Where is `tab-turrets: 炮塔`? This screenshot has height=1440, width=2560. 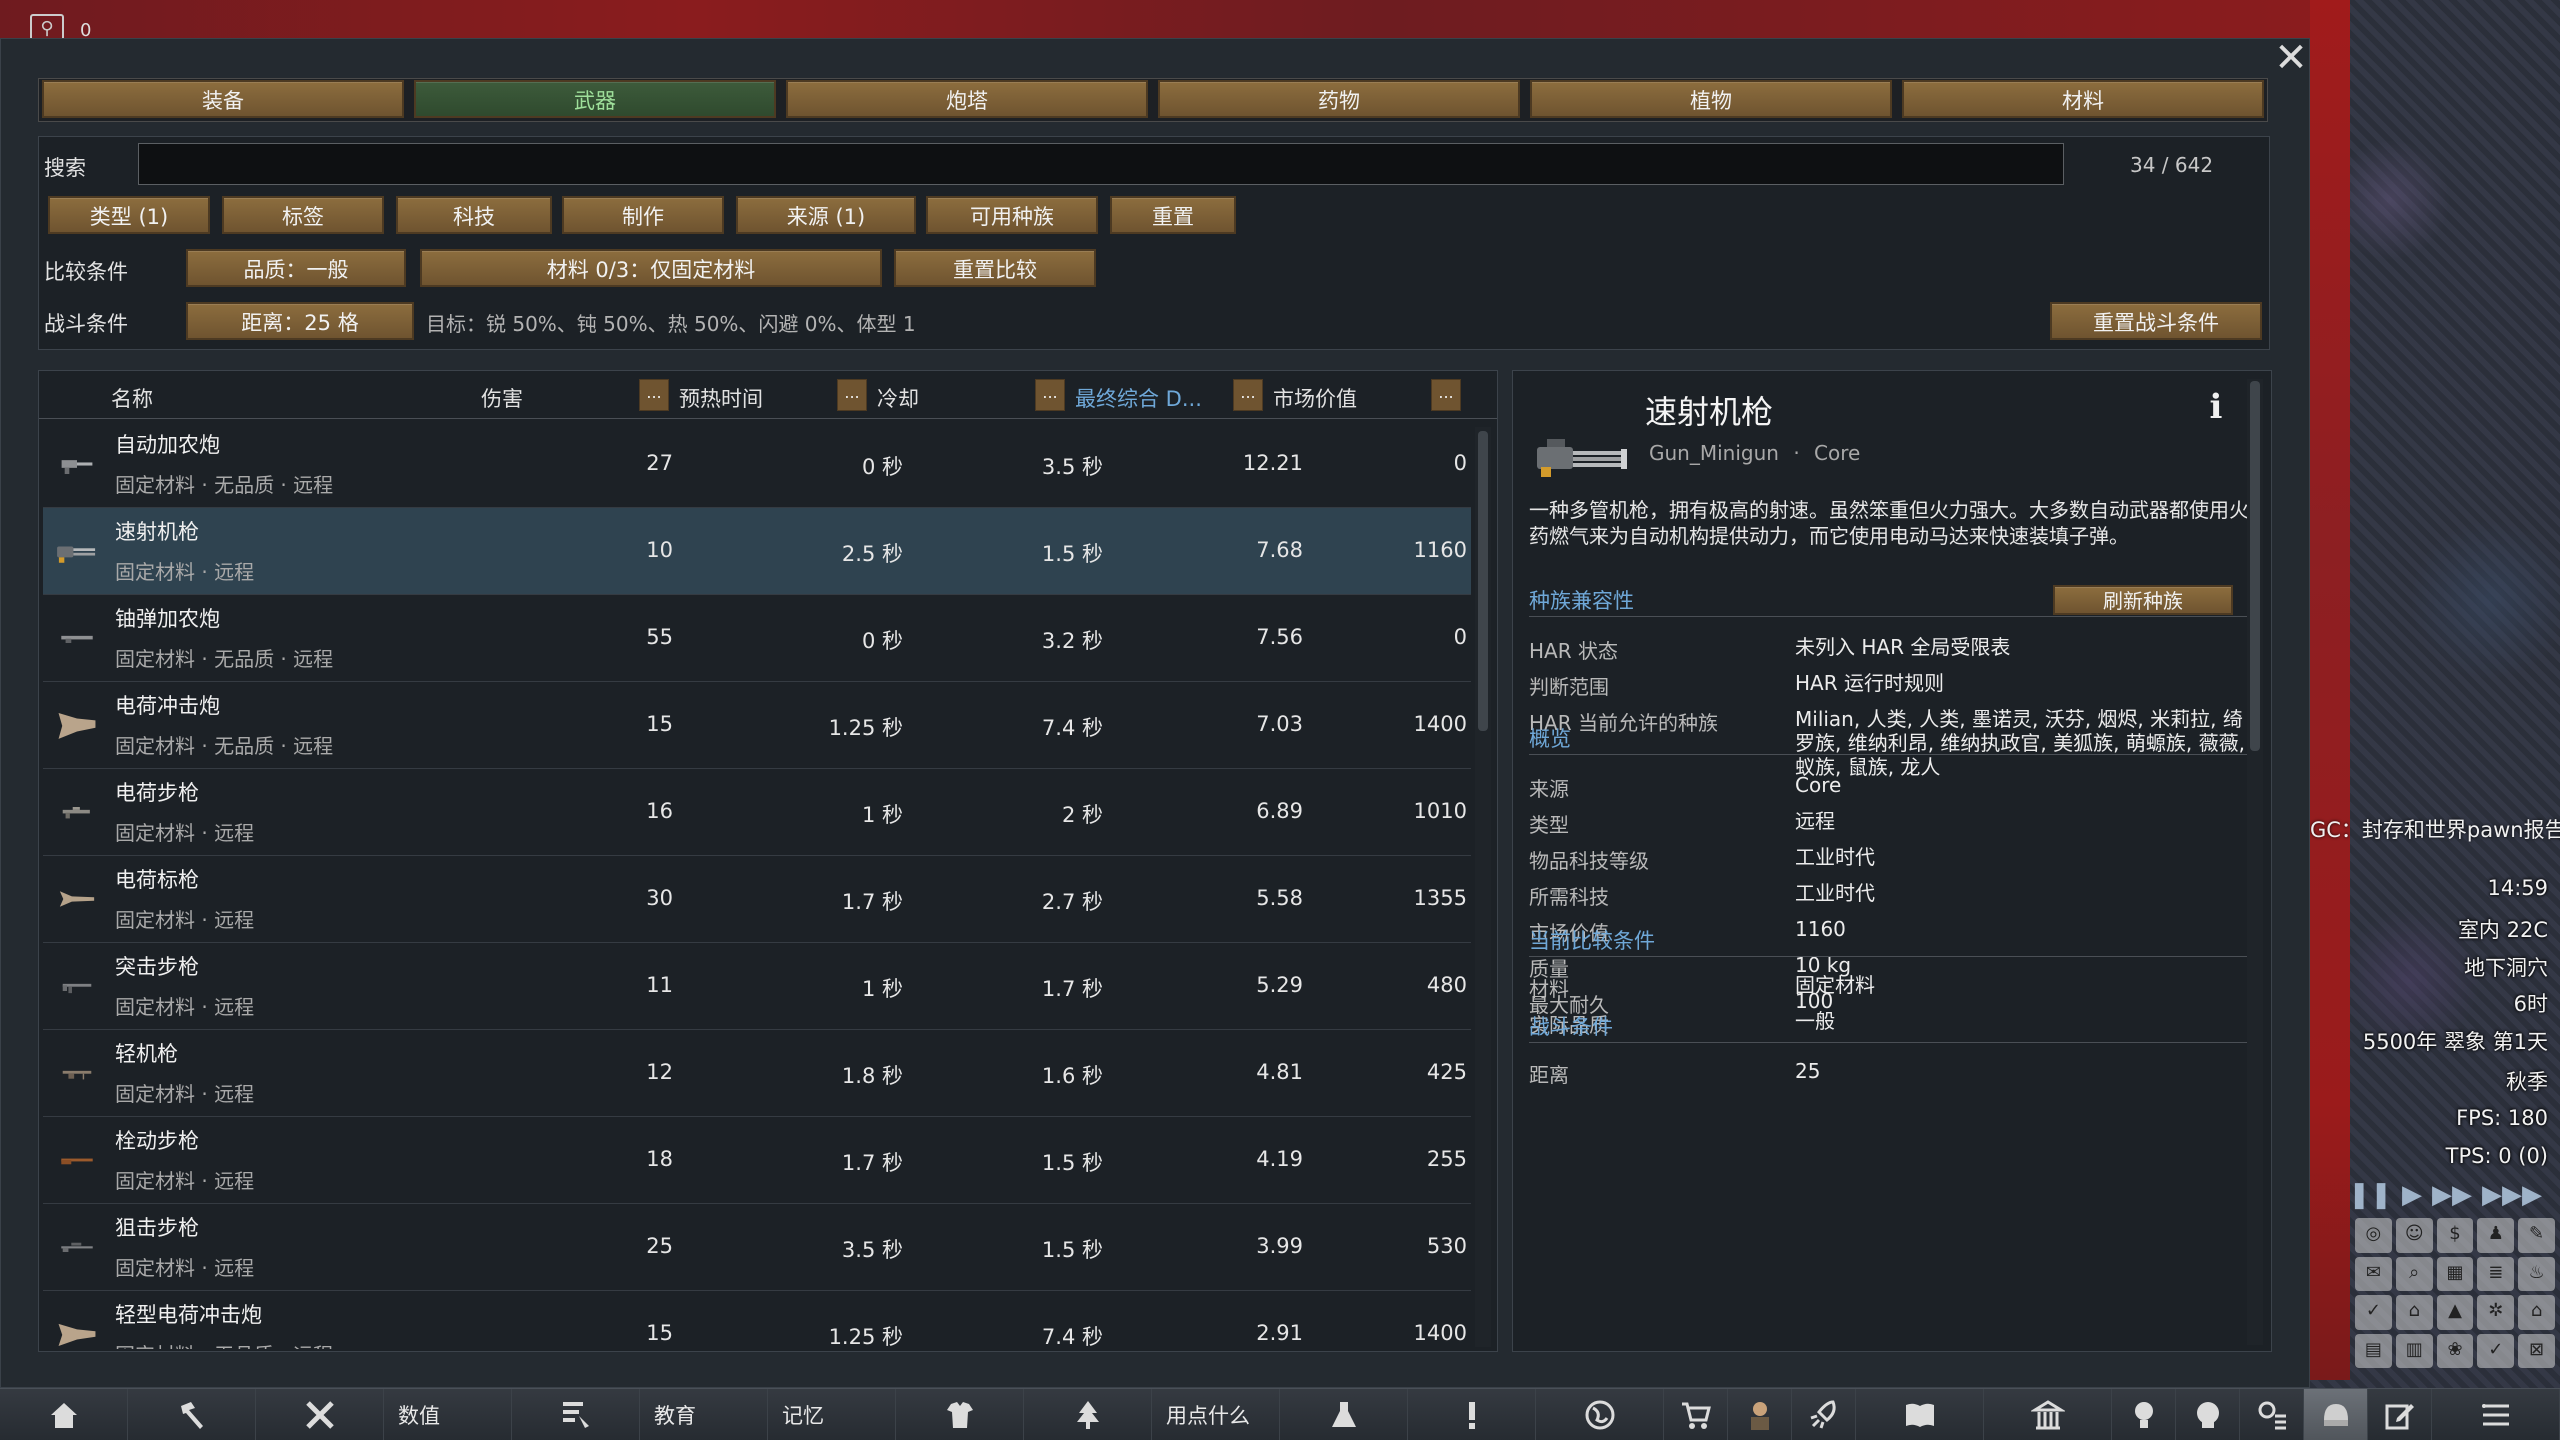
tab-turrets: 炮塔 is located at coordinates (967, 99).